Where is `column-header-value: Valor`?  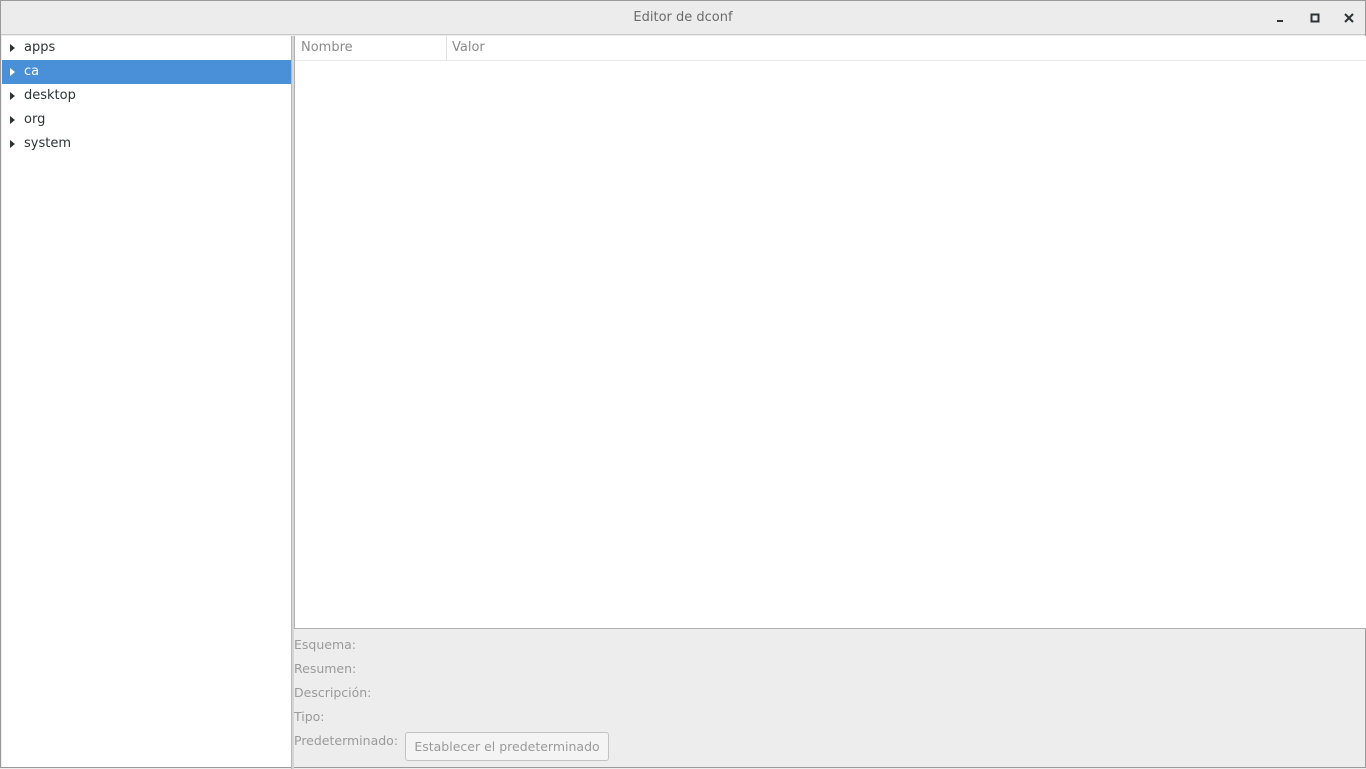
column-header-value: Valor is located at coordinates (602, 48).